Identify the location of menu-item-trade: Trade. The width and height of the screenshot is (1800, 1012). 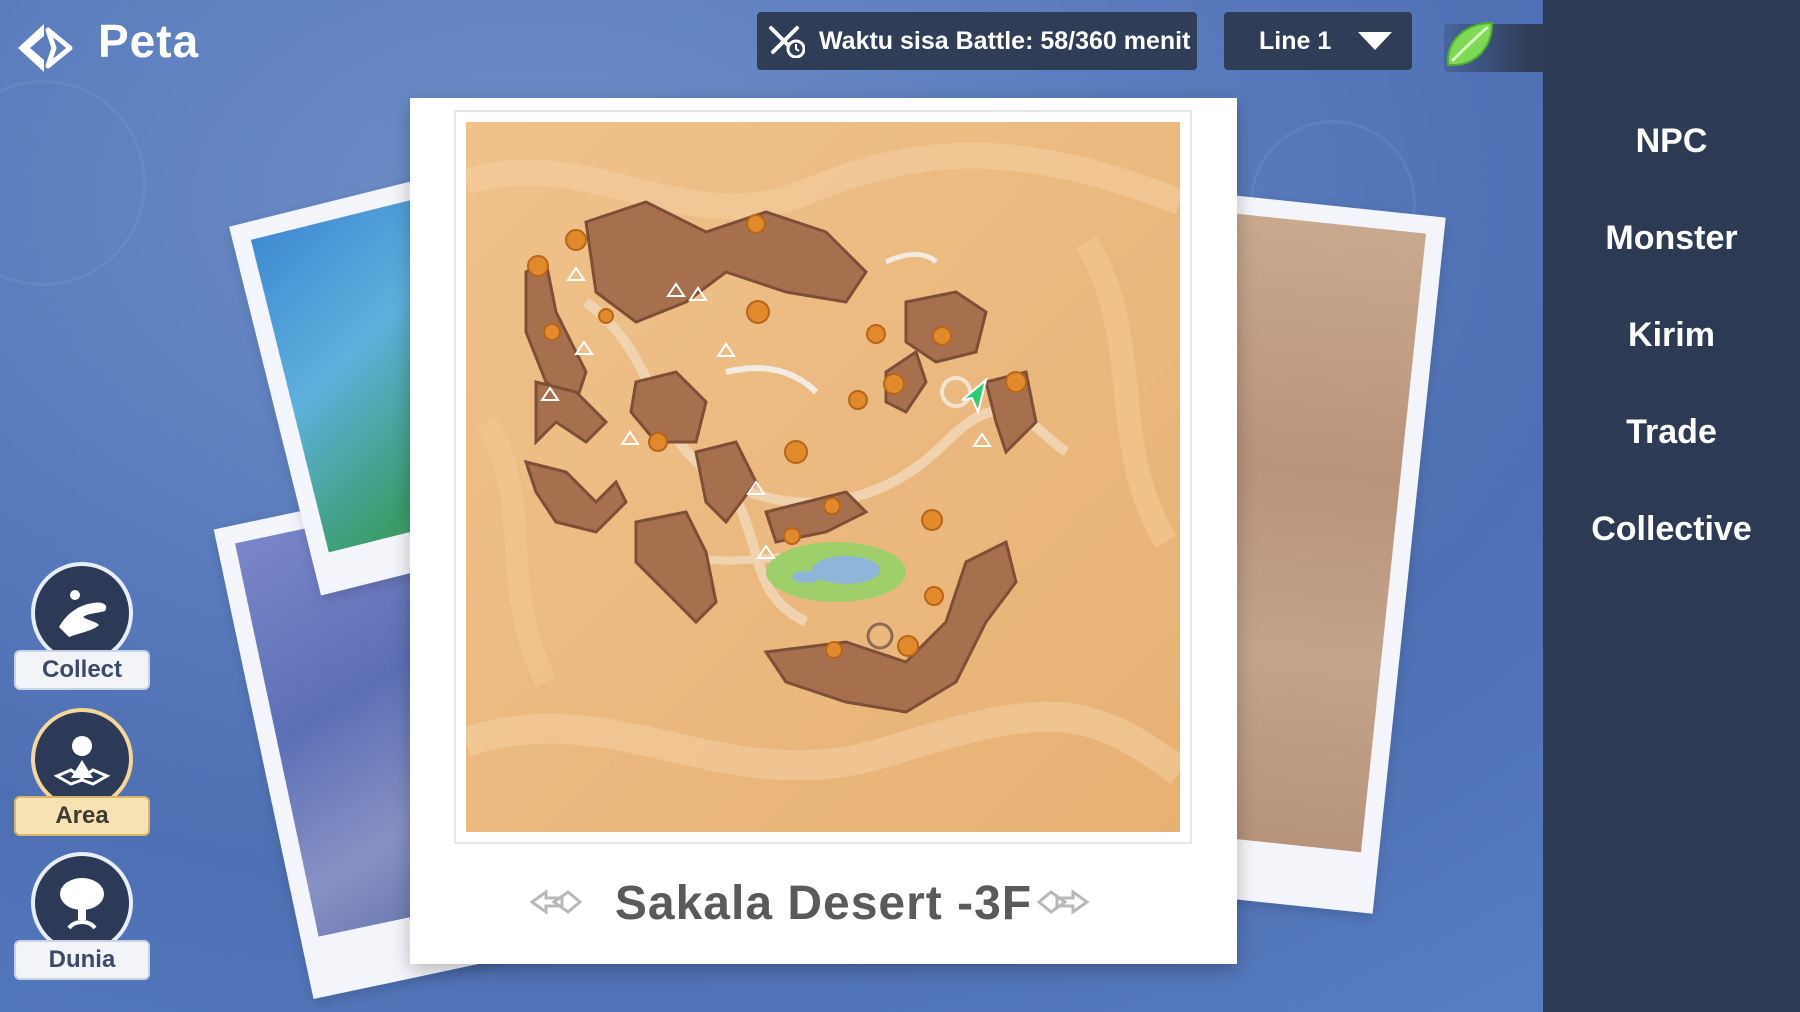
(1671, 432).